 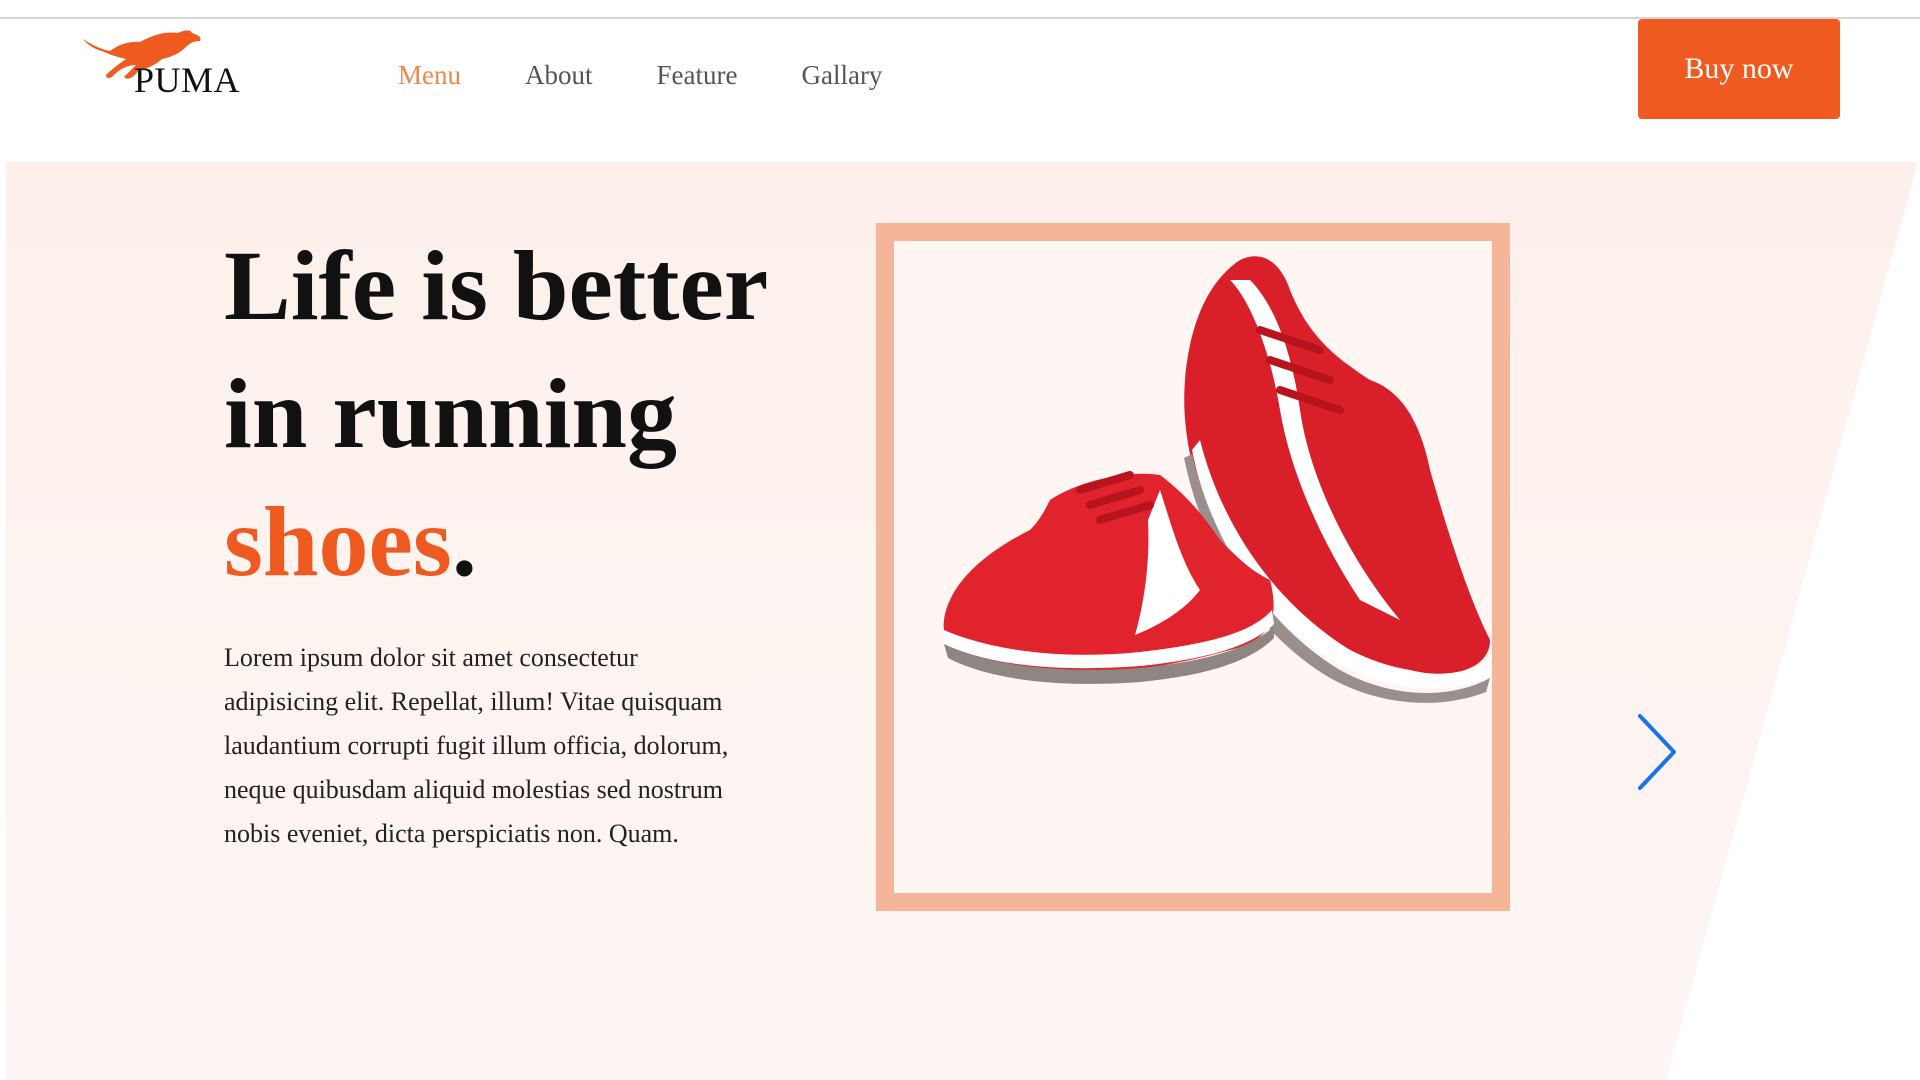 What do you see at coordinates (451, 413) in the screenshot?
I see `headline-line-2: in running` at bounding box center [451, 413].